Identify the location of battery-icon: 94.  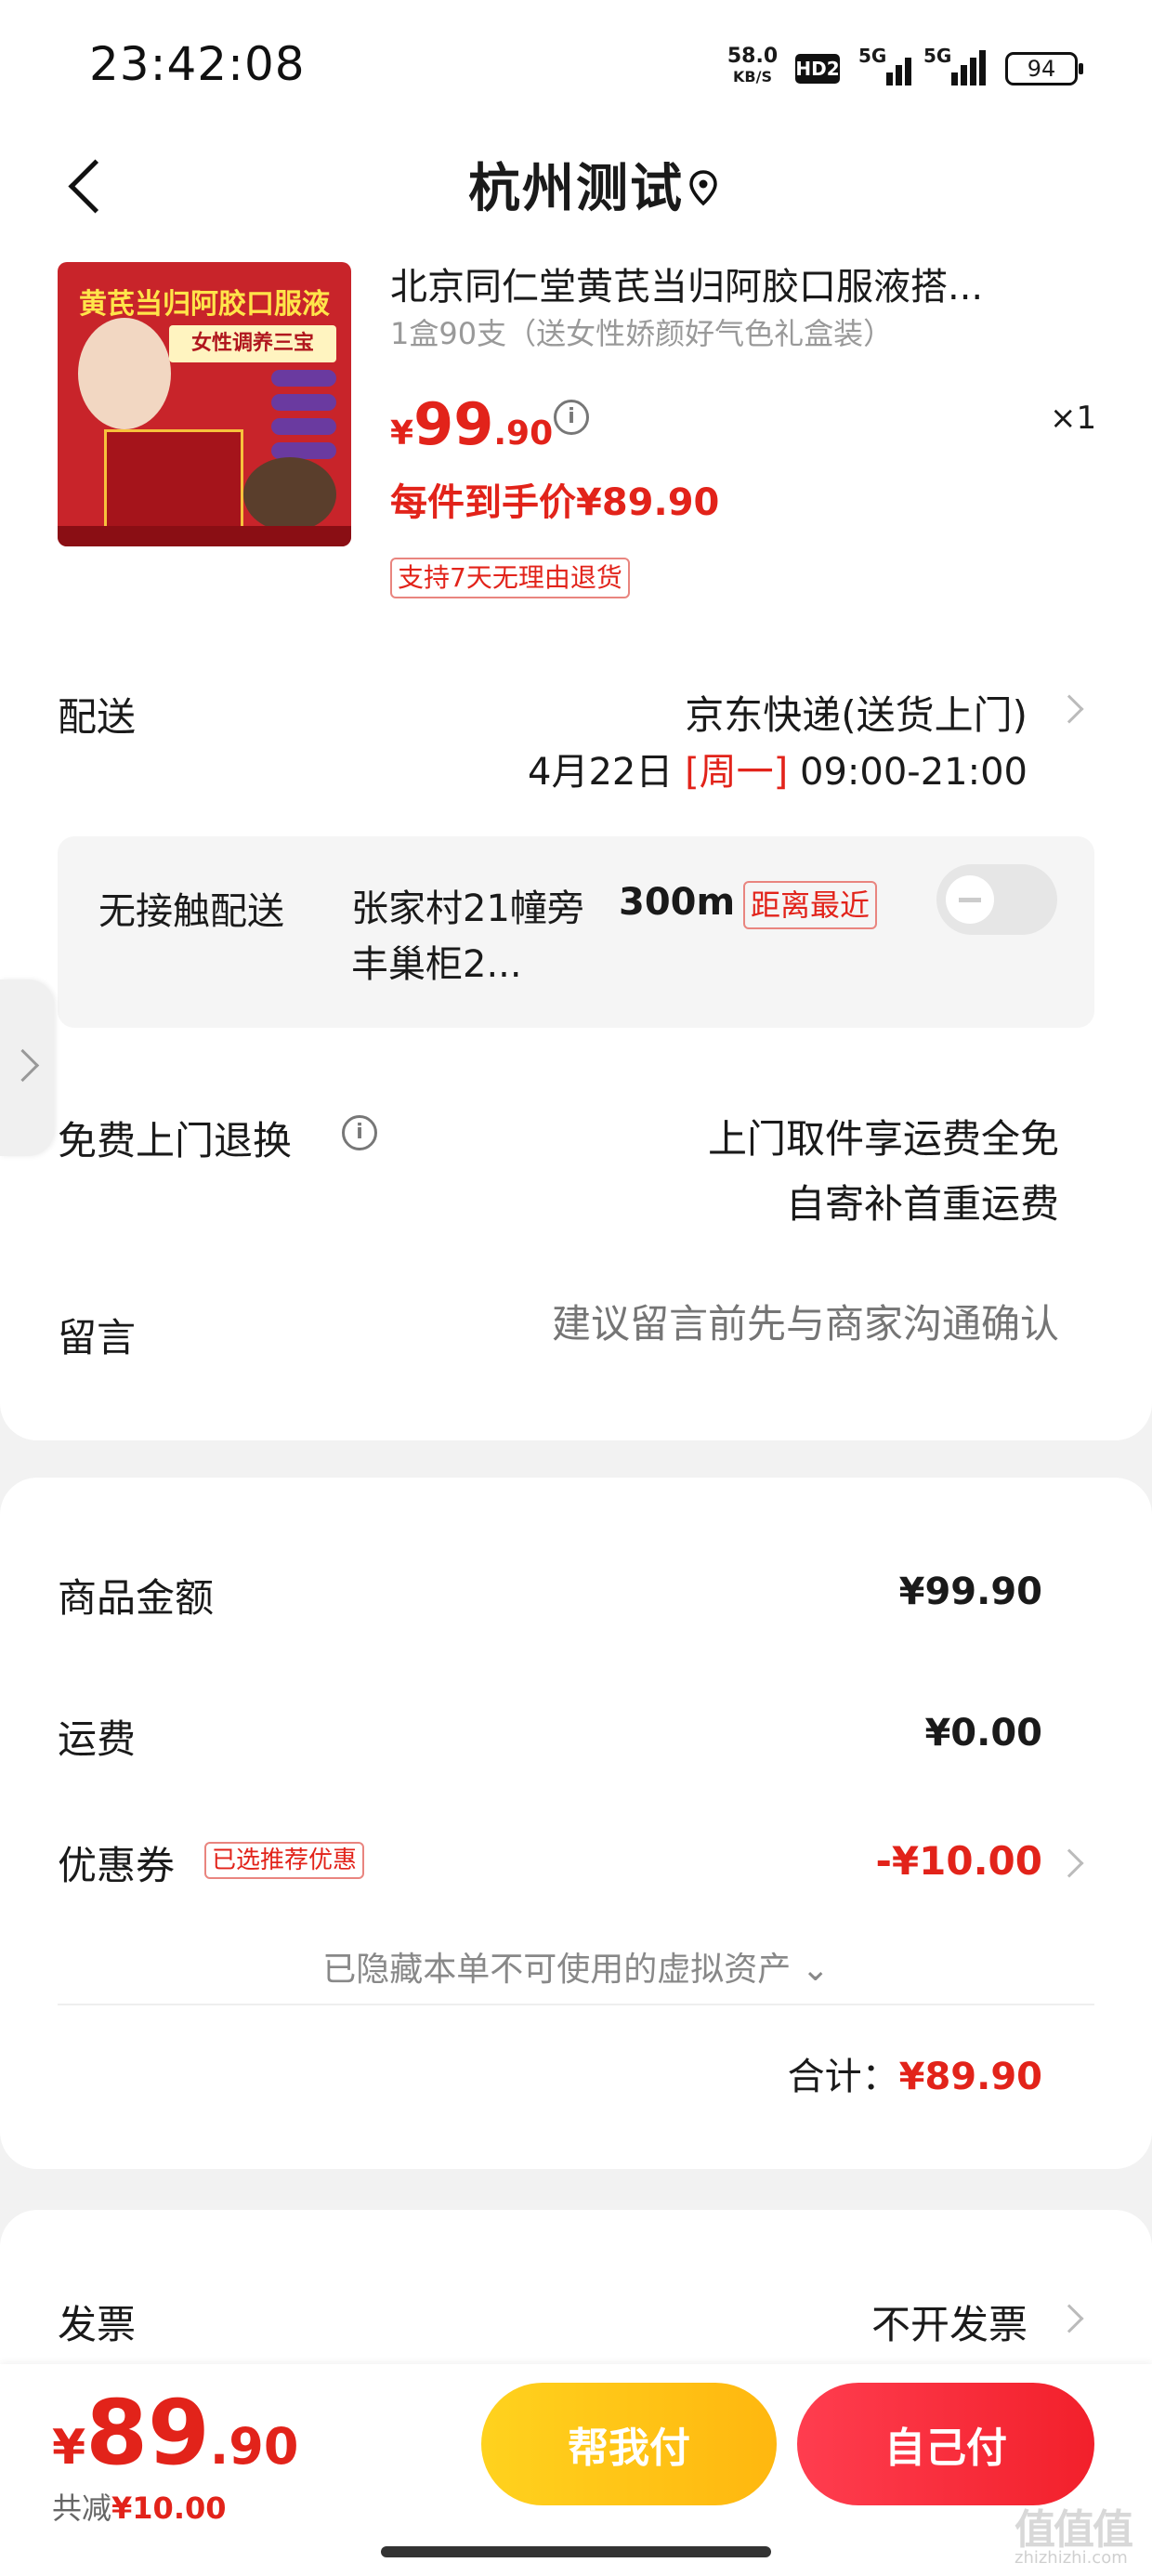
(1044, 68).